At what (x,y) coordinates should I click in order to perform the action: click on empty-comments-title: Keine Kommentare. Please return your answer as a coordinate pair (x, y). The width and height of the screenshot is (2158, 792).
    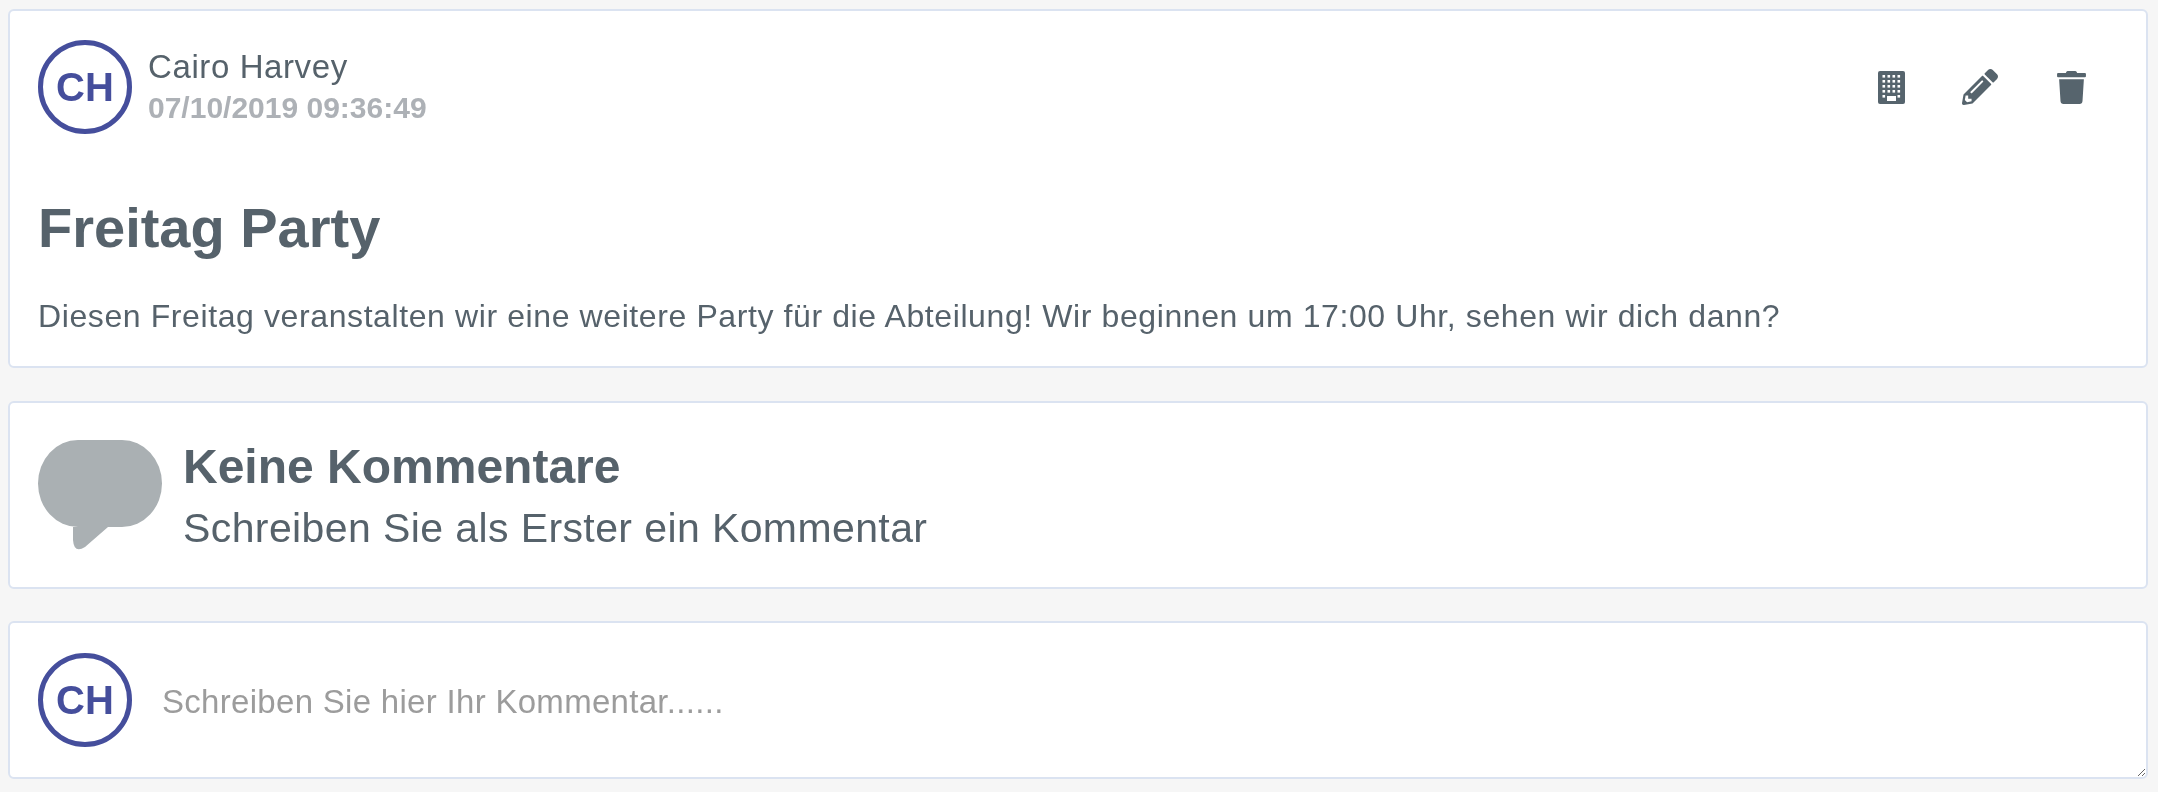
    Looking at the image, I should click on (402, 467).